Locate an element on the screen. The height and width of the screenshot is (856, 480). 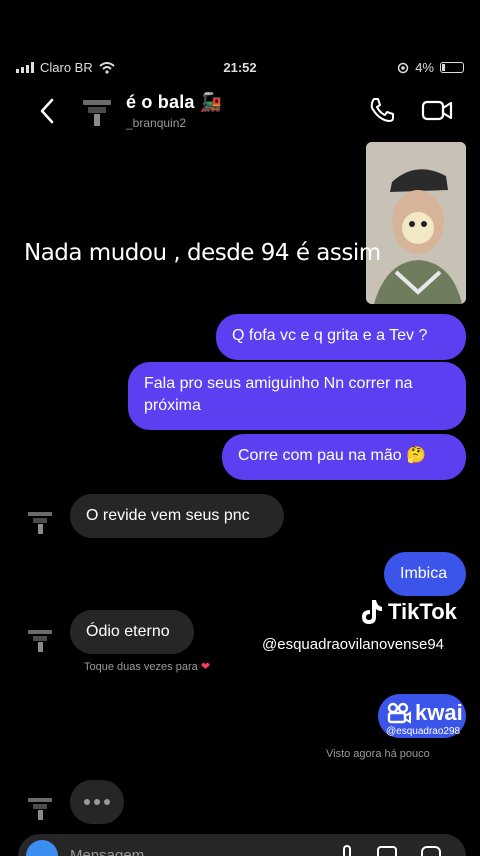
double-tap-hint: Toque duas vezes para ❤ is located at coordinates (147, 666).